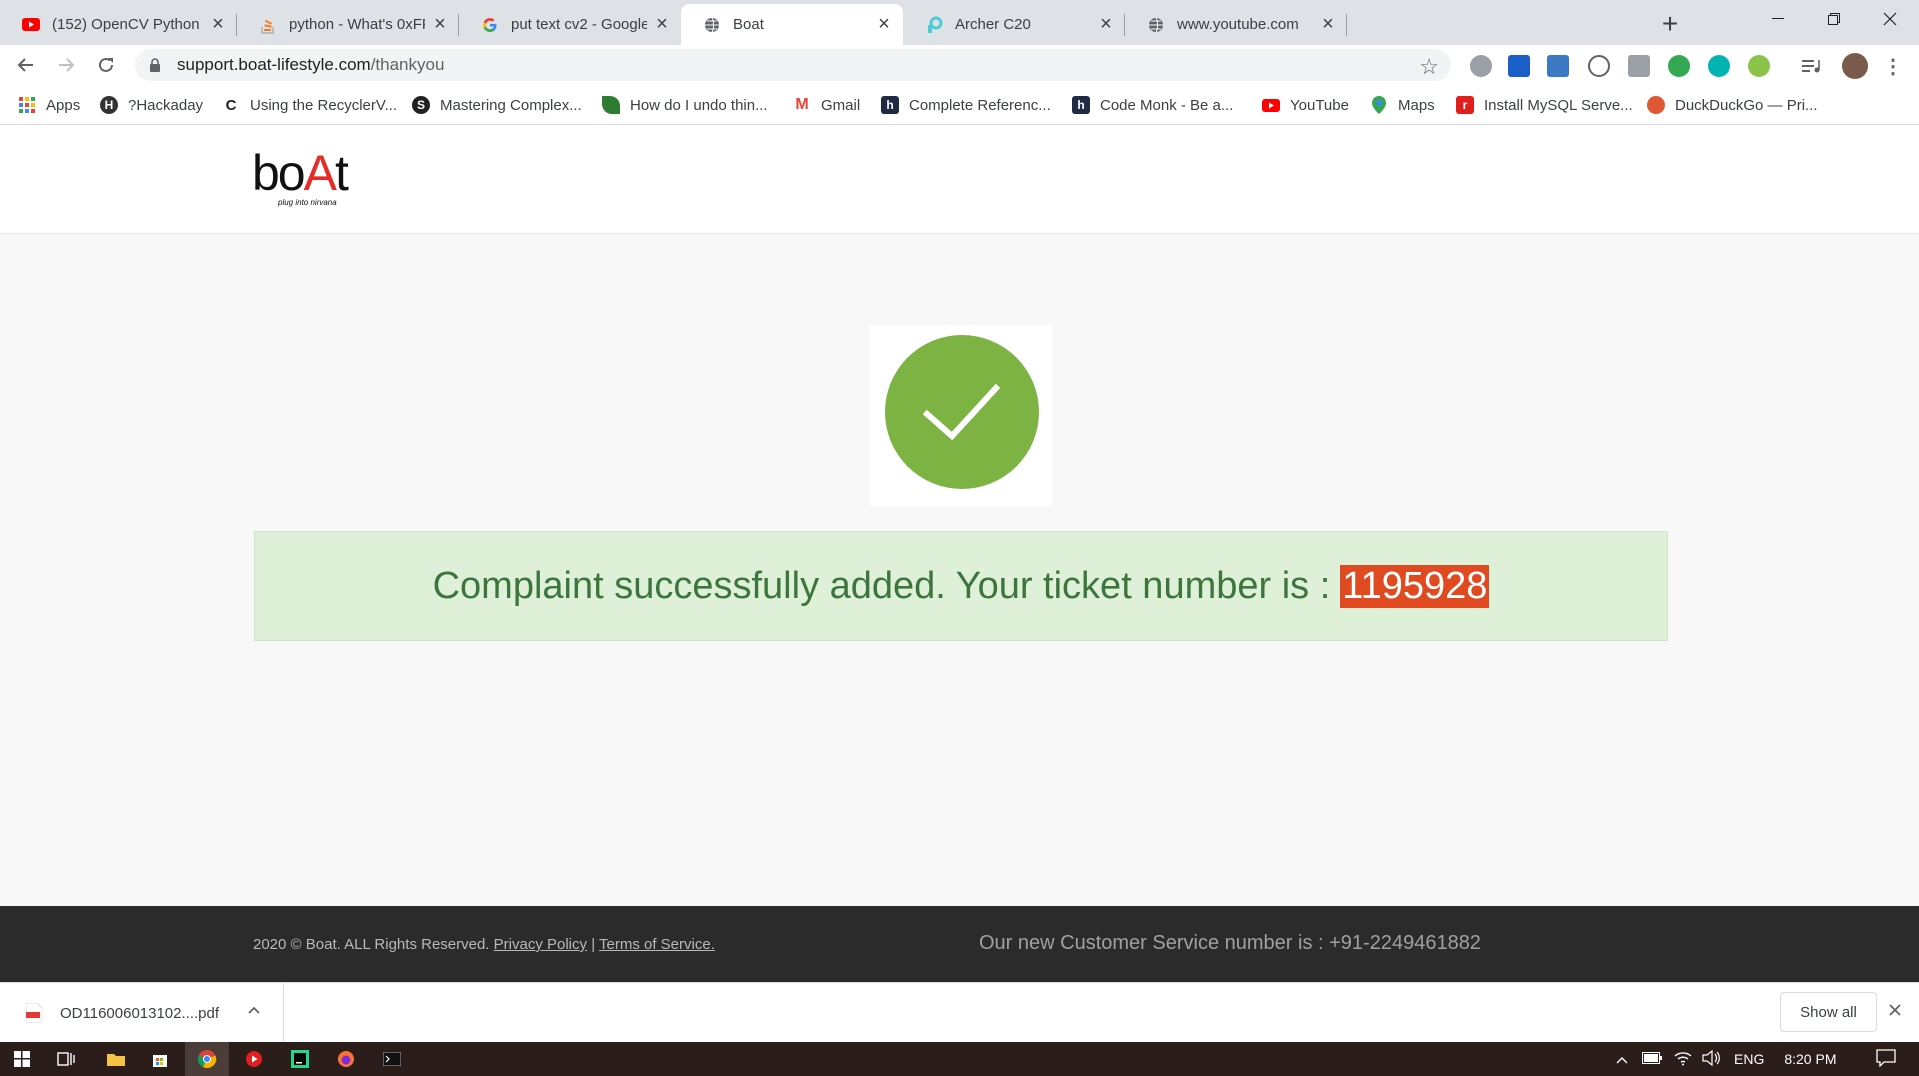 This screenshot has height=1076, width=1919. Describe the element at coordinates (611, 105) in the screenshot. I see `leaf-icon` at that location.